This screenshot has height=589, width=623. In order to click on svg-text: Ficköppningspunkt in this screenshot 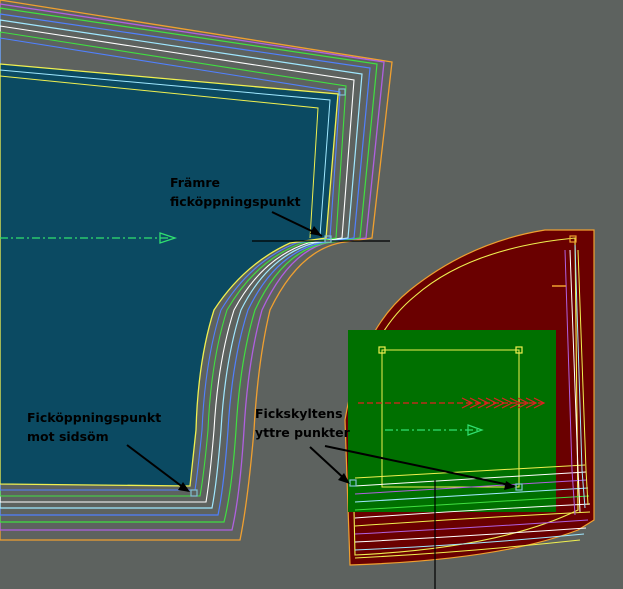, I will do `click(94, 417)`.